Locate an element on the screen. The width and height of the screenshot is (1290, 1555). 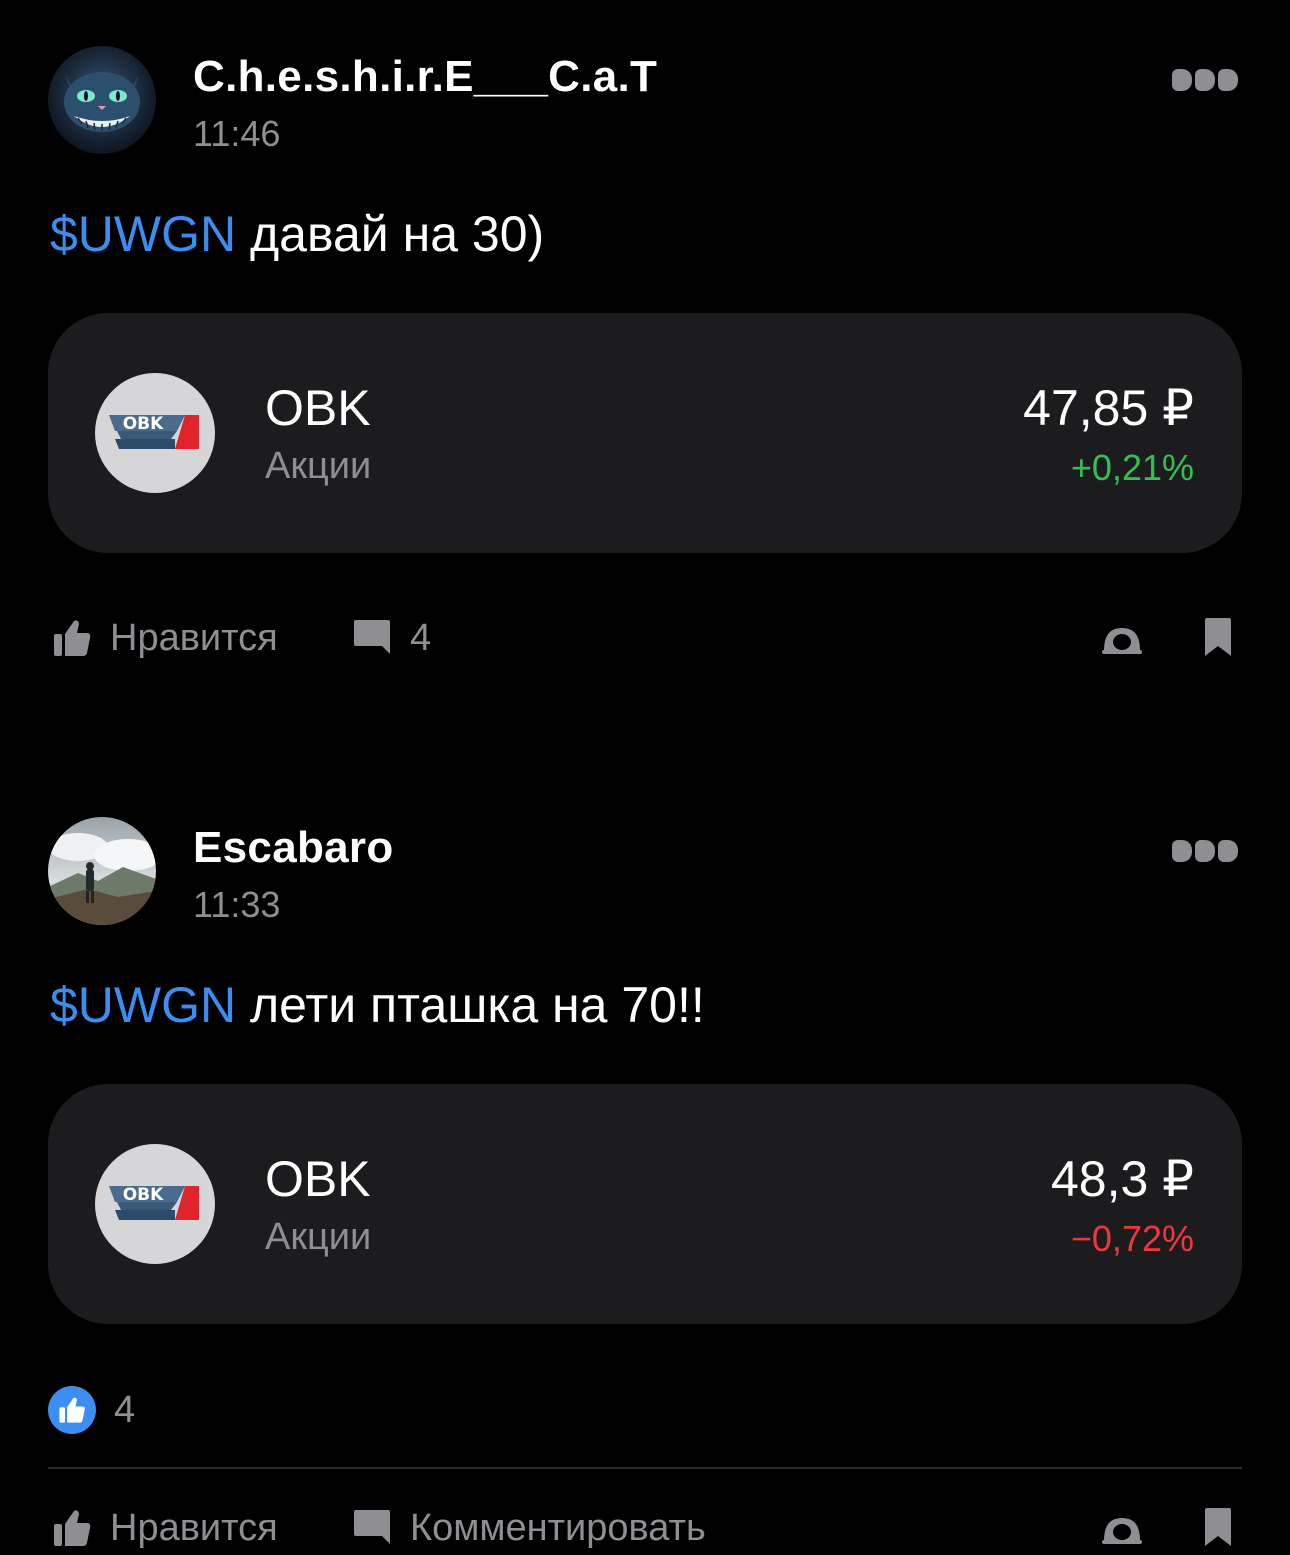
post-text: $UWGN давай на 30) is located at coordinates (297, 234).